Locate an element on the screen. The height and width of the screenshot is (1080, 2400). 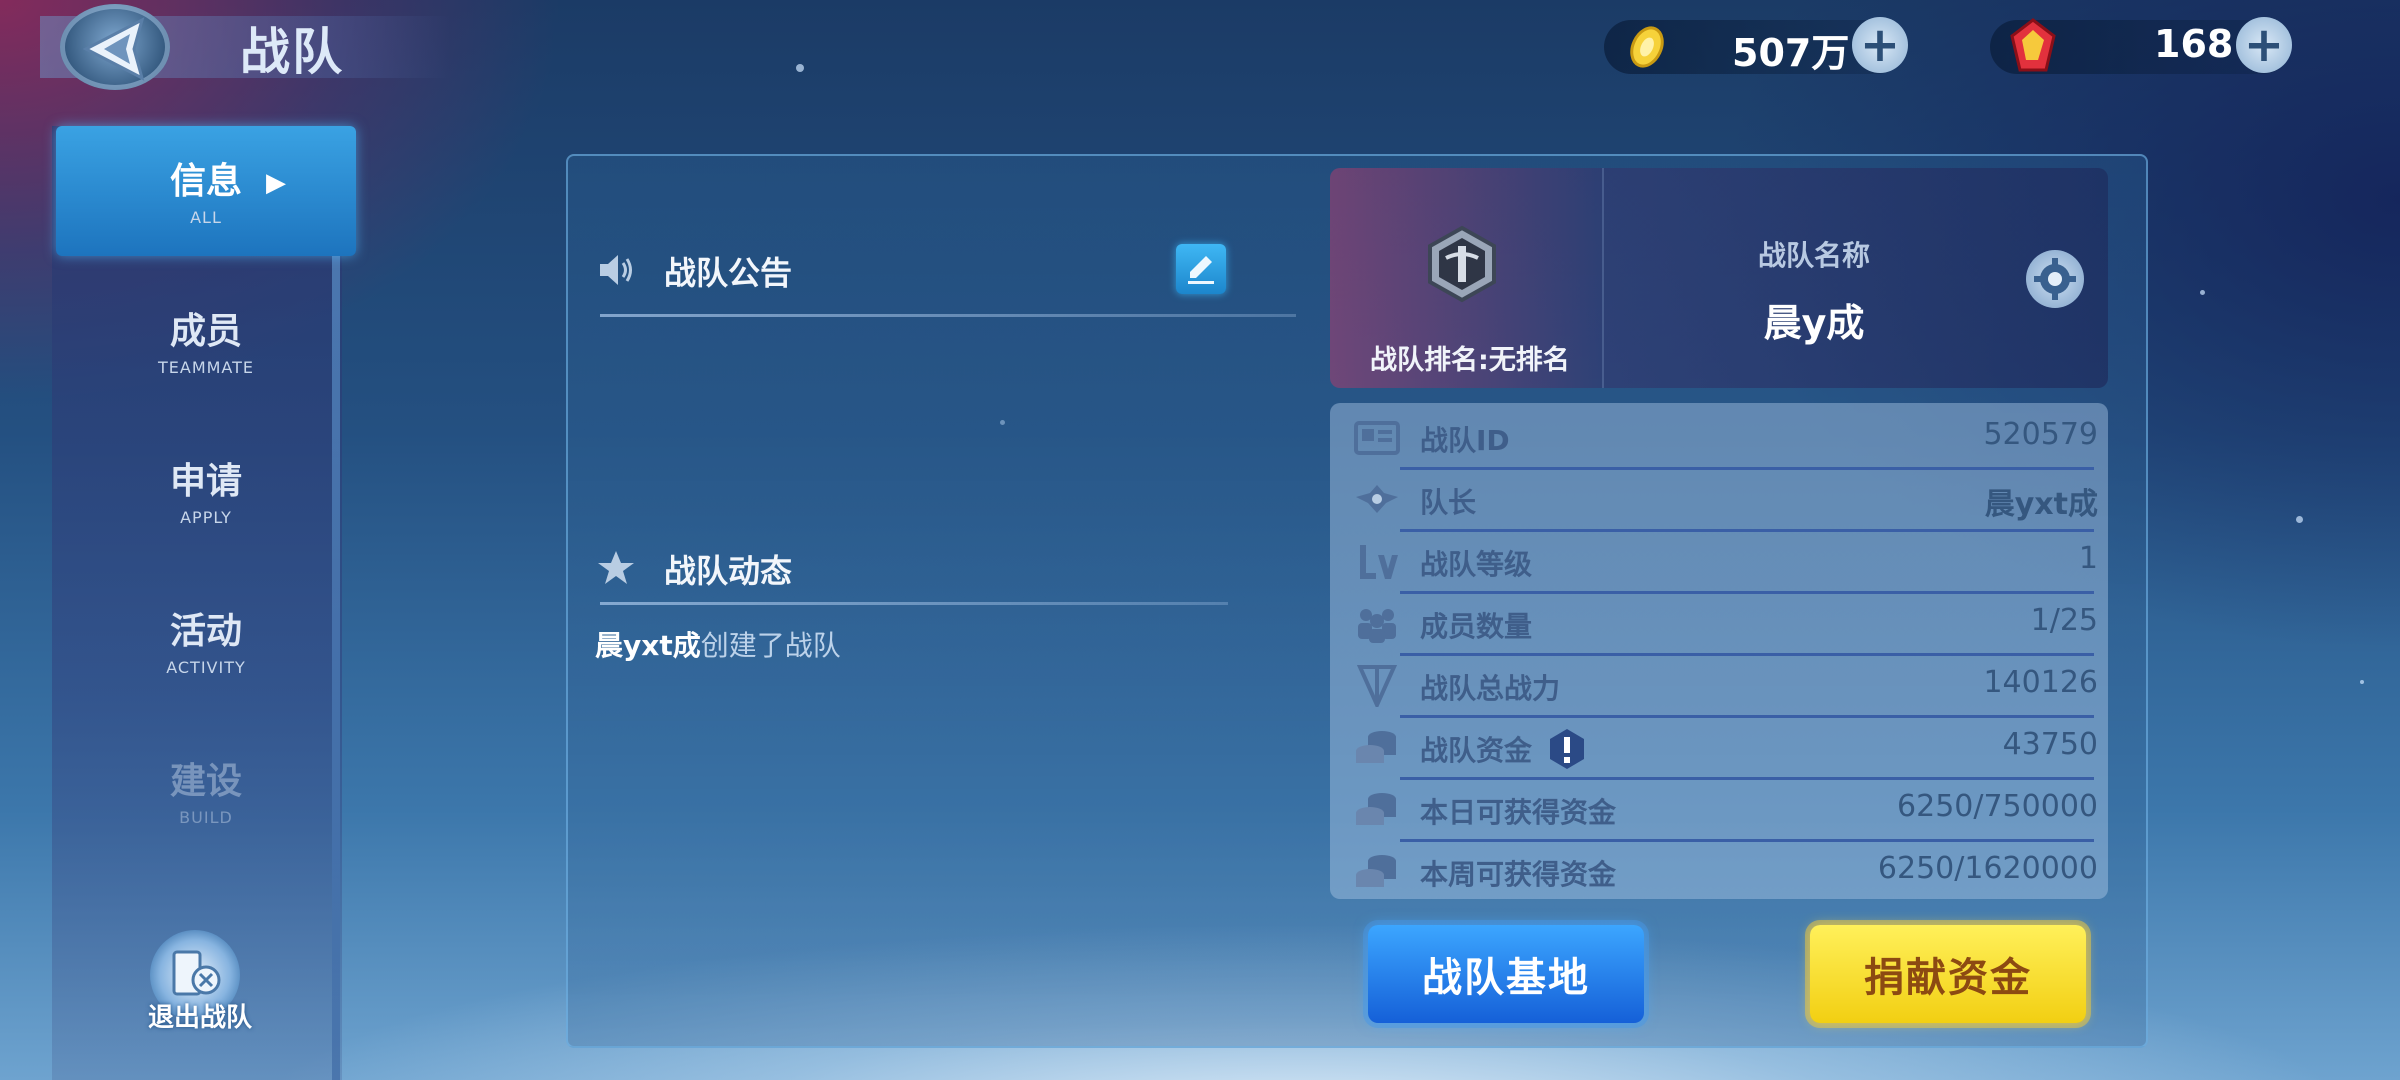
red-gem-icon is located at coordinates (2033, 45).